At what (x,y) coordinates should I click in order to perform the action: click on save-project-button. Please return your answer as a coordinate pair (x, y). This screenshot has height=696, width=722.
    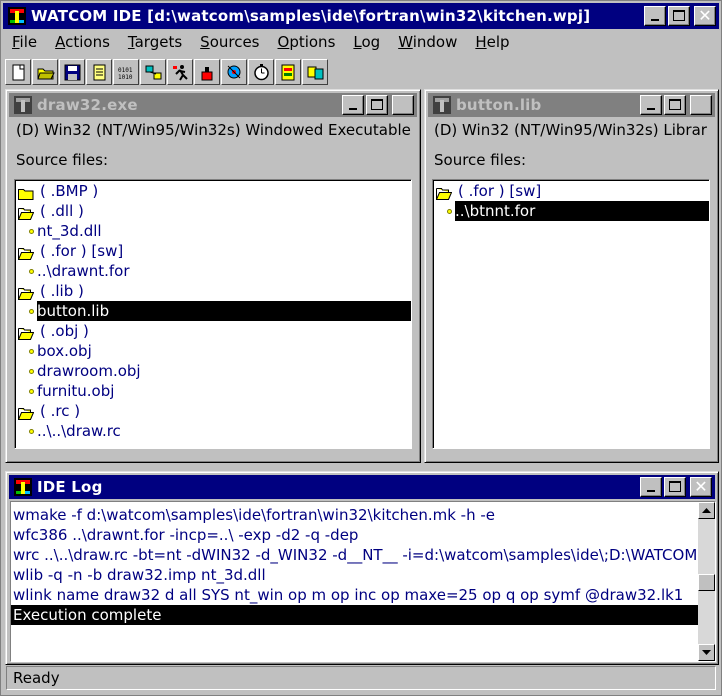
    Looking at the image, I should click on (72, 72).